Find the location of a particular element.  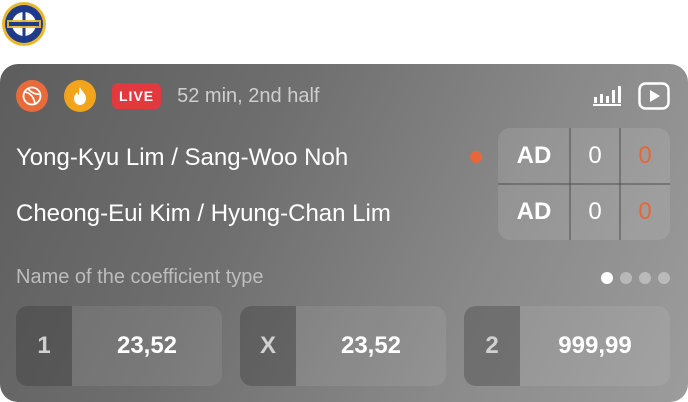

team-2-games: 0 is located at coordinates (595, 211).